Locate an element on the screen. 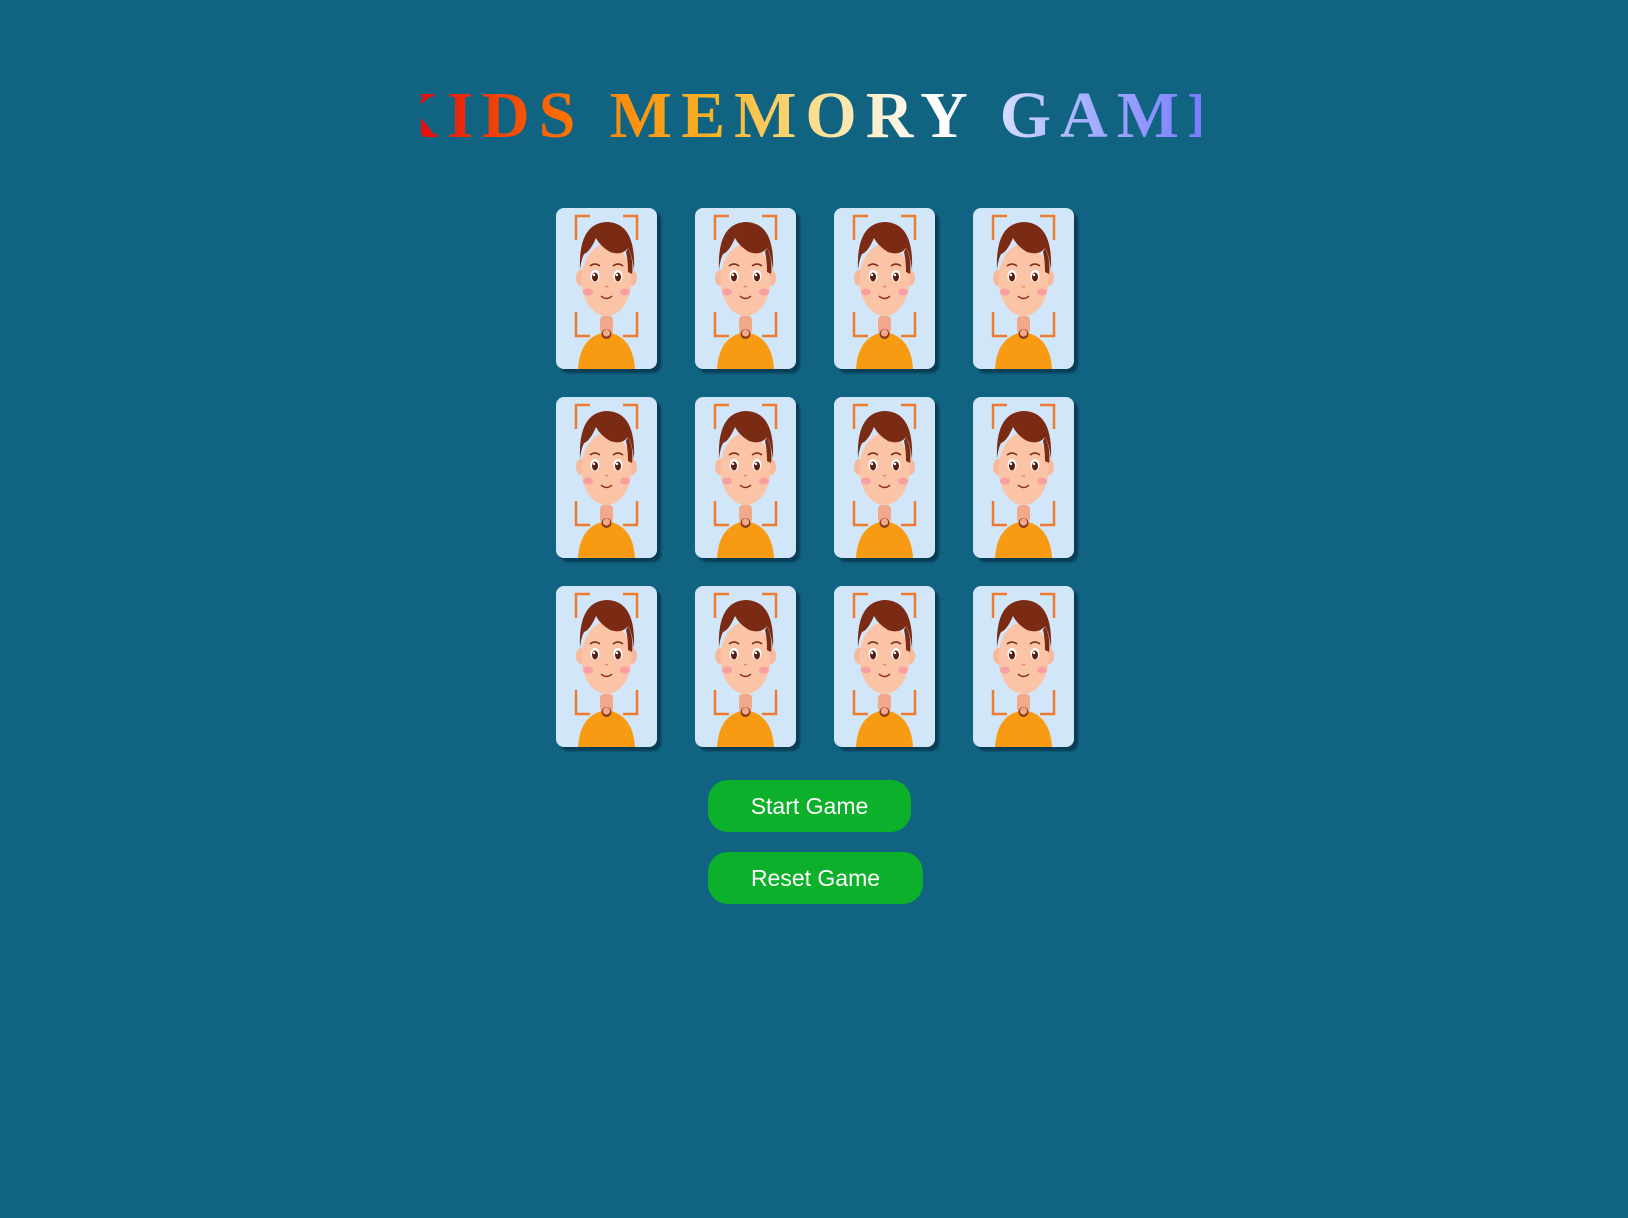 This screenshot has width=1628, height=1218. start-game-button: Start Game is located at coordinates (809, 806).